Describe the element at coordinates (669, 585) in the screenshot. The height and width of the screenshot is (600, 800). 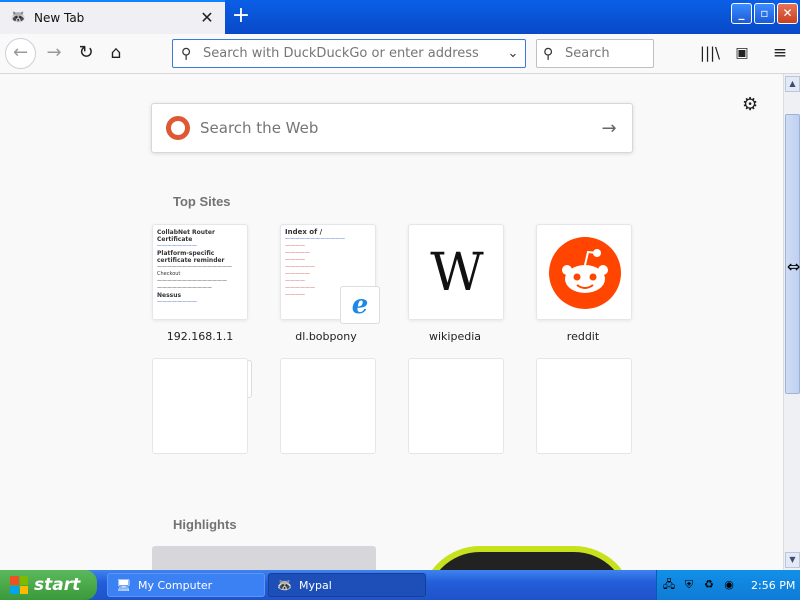
I see `network-icon: 🖧` at that location.